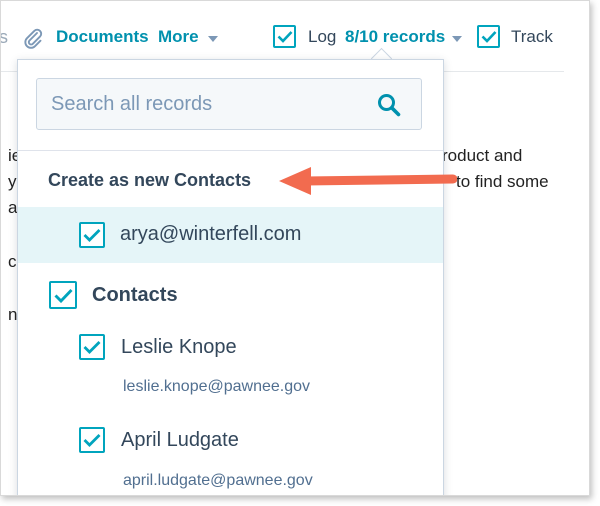 The width and height of the screenshot is (600, 506). What do you see at coordinates (178, 37) in the screenshot?
I see `more-menu: More` at bounding box center [178, 37].